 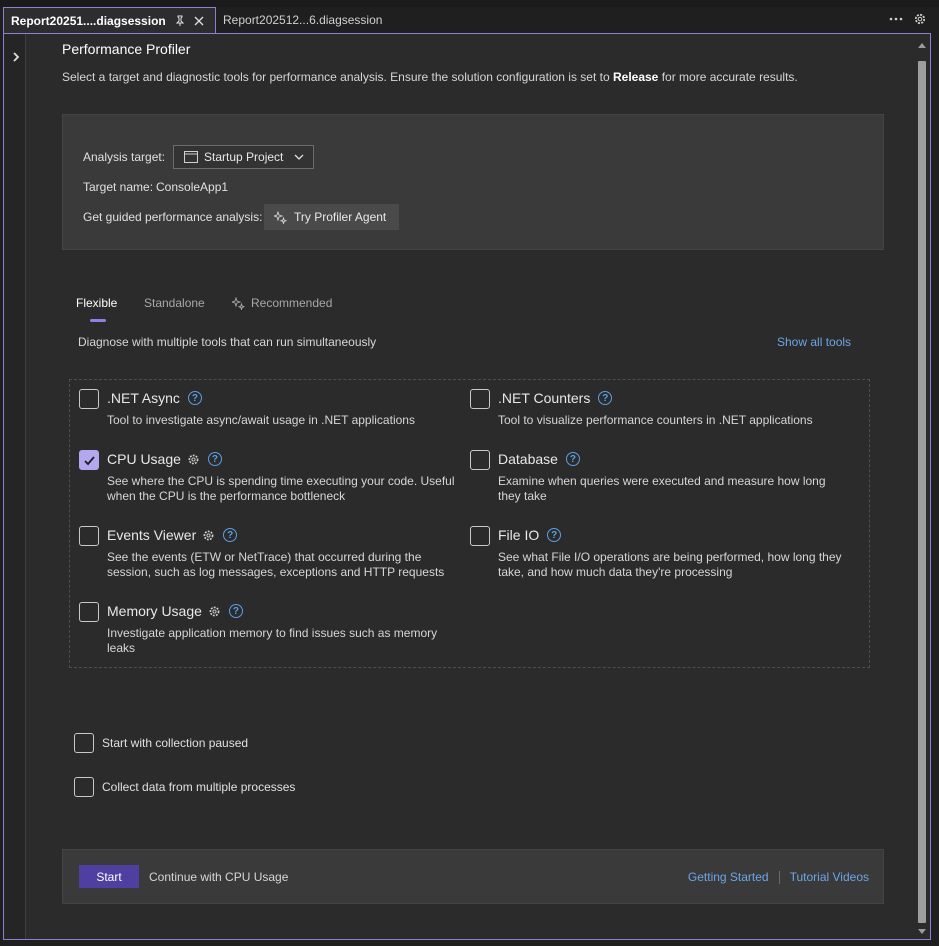 I want to click on try-profiler-agent-button: Try Profiler Agent, so click(x=331, y=217).